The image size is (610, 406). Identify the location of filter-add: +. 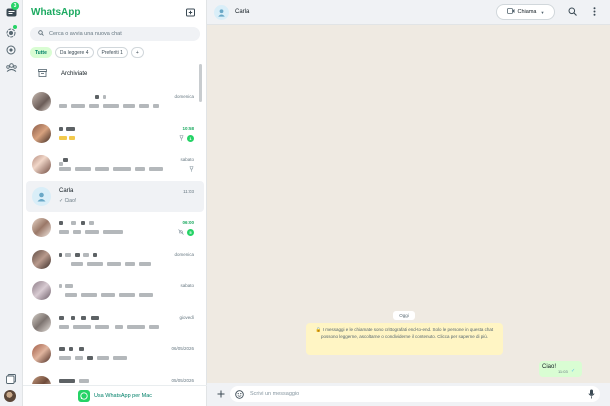
(137, 52).